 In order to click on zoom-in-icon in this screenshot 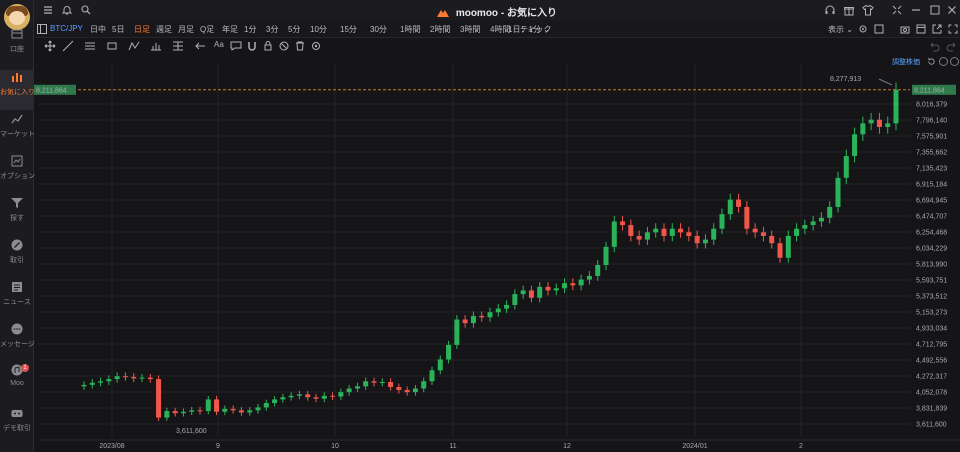, I will do `click(954, 61)`.